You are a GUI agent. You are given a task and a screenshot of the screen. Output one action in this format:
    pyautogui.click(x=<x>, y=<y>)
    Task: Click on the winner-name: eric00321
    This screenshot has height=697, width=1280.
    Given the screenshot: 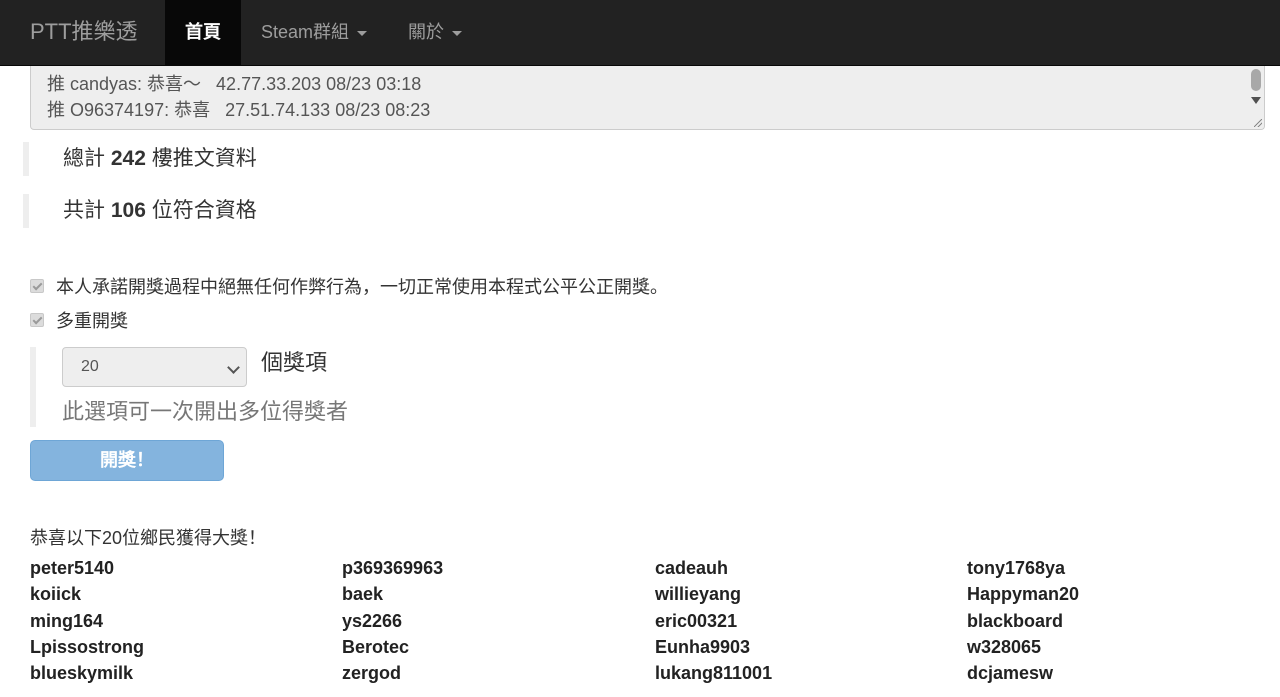 What is the action you would take?
    pyautogui.click(x=696, y=620)
    